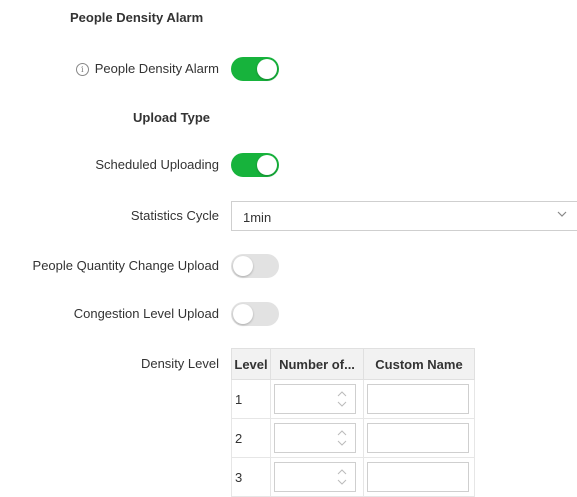 The image size is (577, 497). Describe the element at coordinates (146, 313) in the screenshot. I see `congestion-upload-label: Congestion Level Upload` at that location.